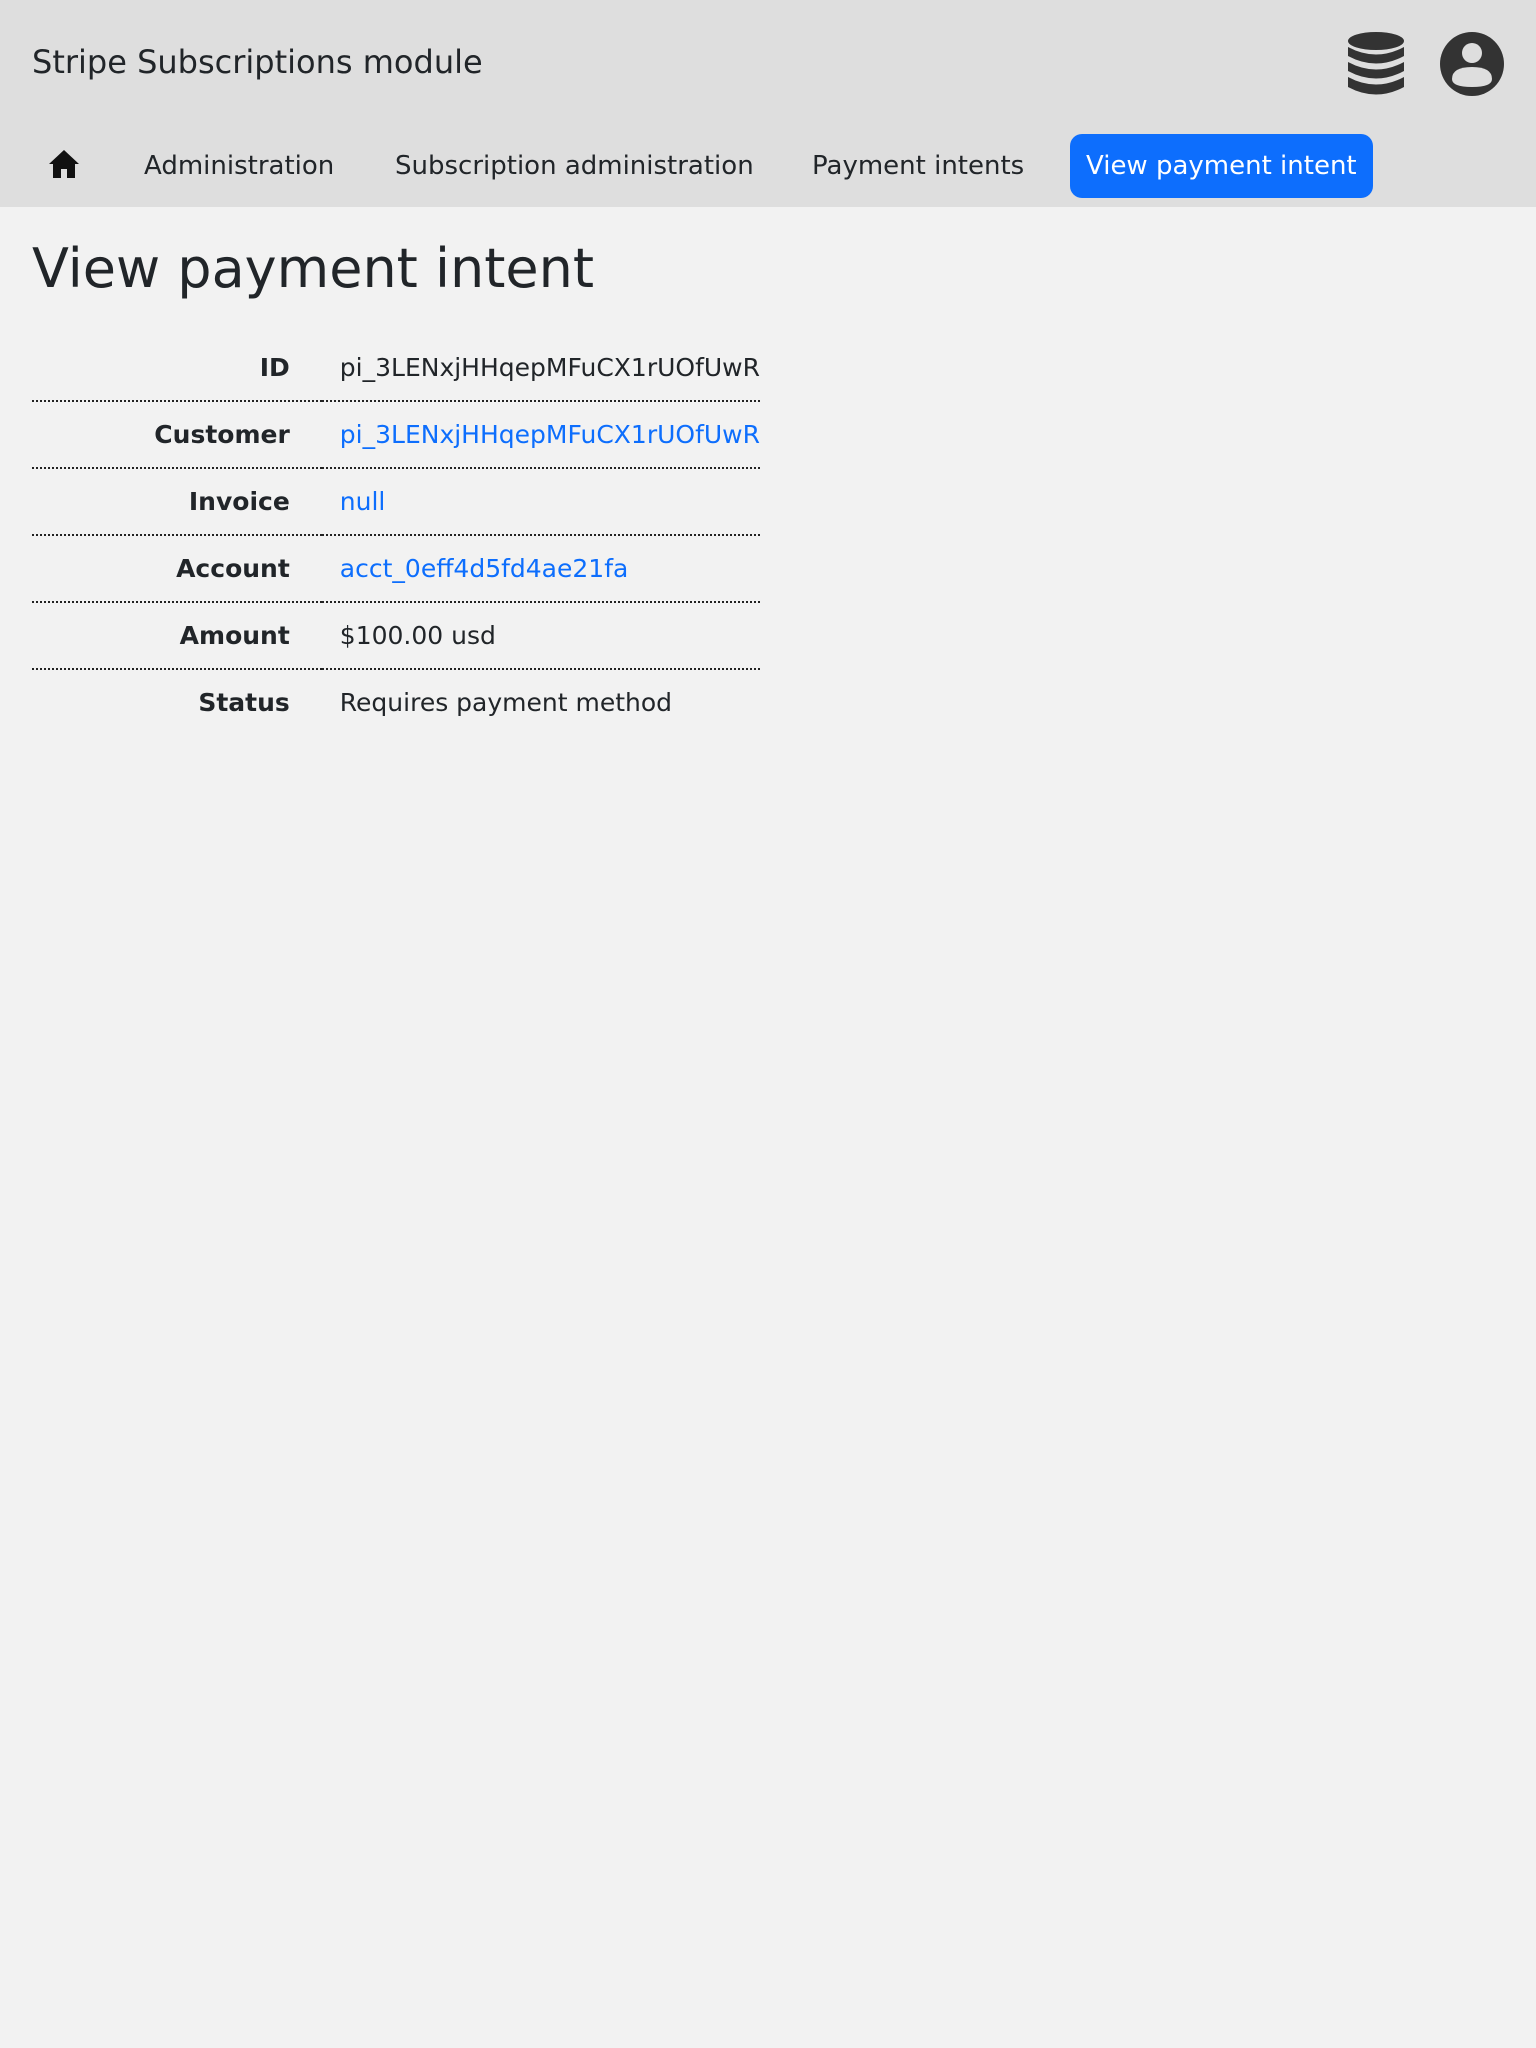 The width and height of the screenshot is (1536, 2048). I want to click on page-title: View payment intent, so click(313, 268).